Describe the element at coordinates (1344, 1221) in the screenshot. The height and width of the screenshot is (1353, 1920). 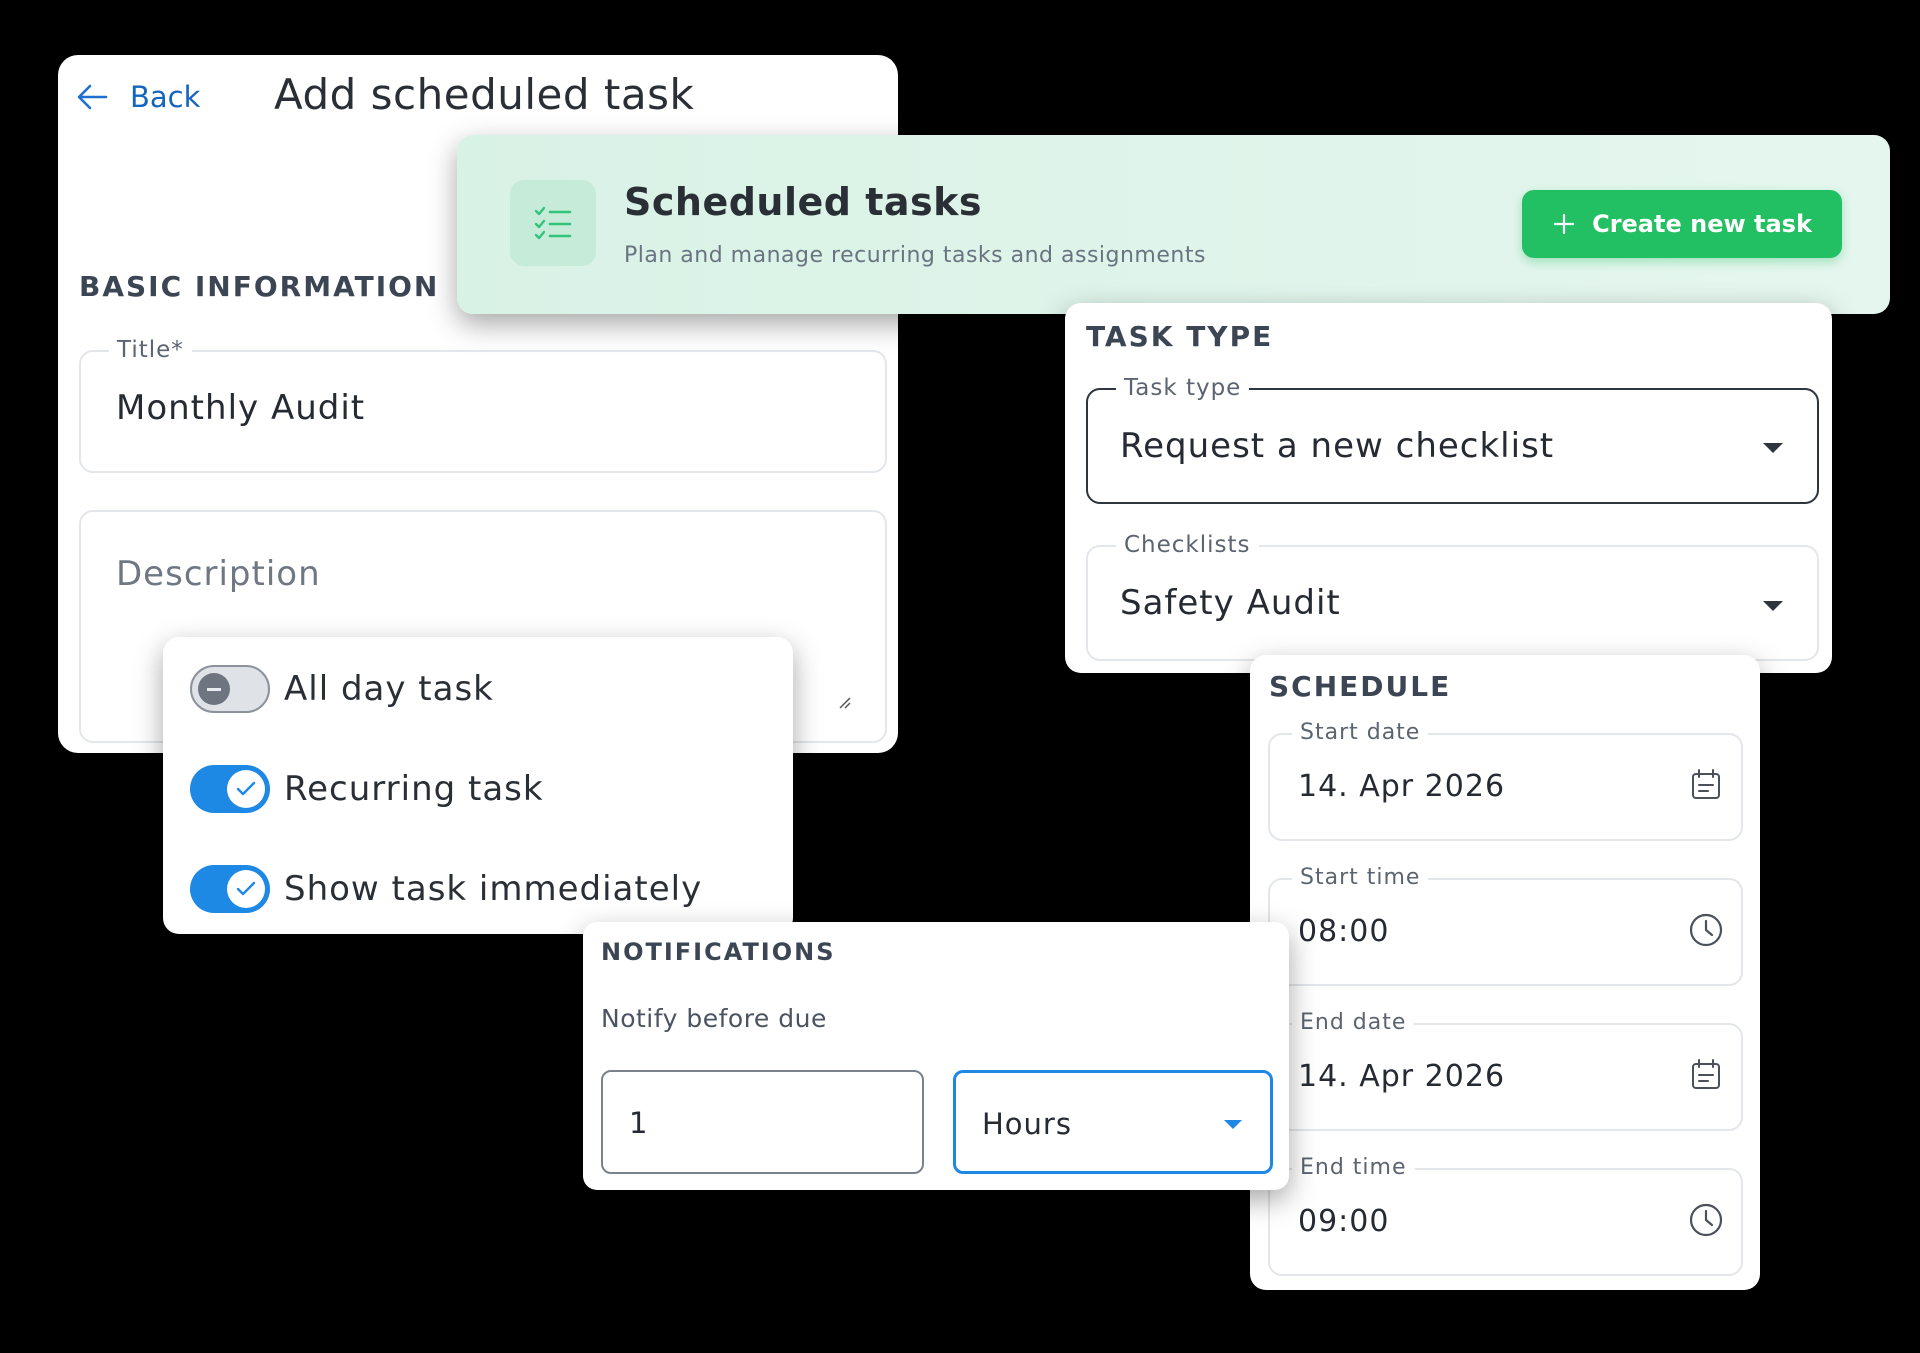
I see `end-time-value: 09:00` at that location.